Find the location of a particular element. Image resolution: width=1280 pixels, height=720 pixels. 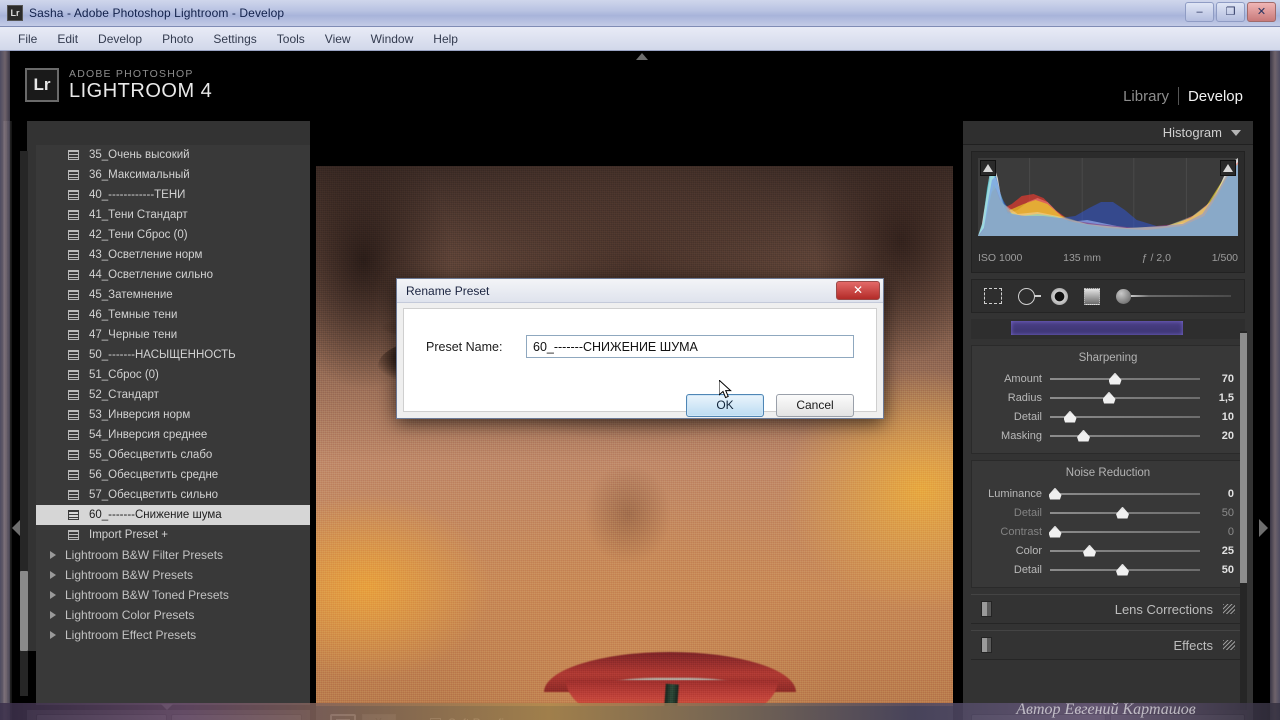

sharpening-masking-value: 20 is located at coordinates (1217, 436).